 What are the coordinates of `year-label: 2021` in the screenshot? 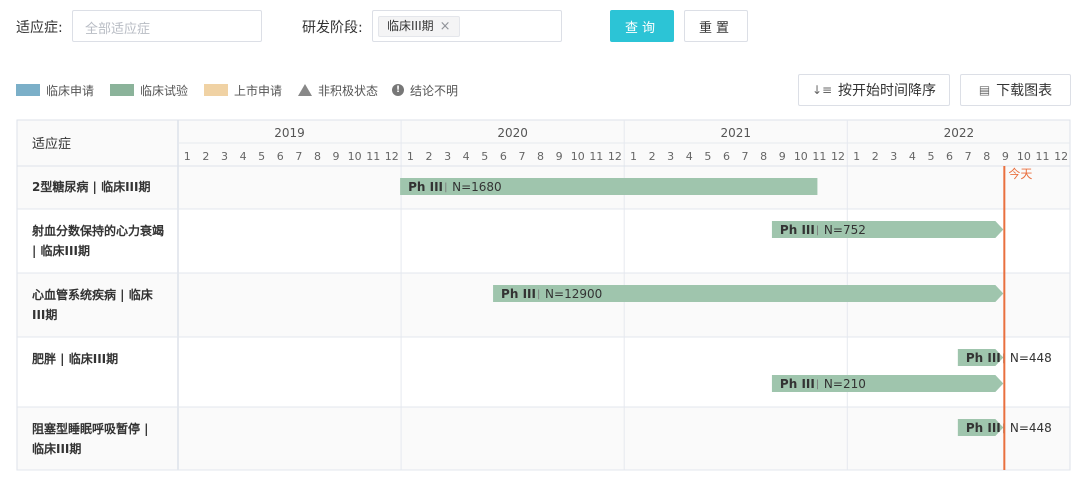 It's located at (735, 133).